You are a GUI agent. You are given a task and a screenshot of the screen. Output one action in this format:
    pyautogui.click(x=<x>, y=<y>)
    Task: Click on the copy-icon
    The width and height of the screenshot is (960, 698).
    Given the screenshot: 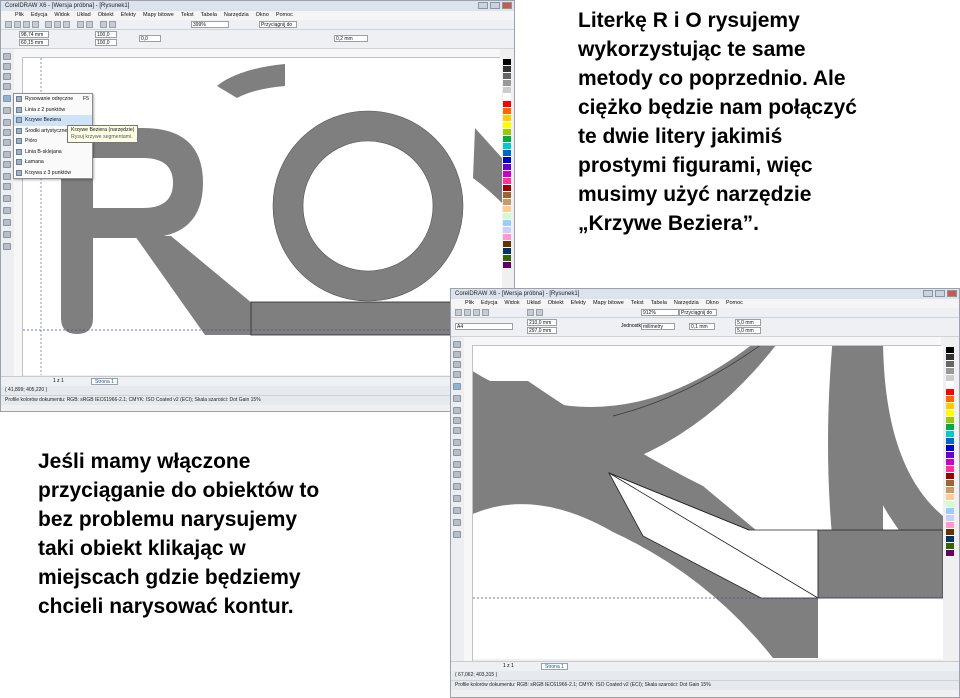 What is the action you would take?
    pyautogui.click(x=57, y=24)
    